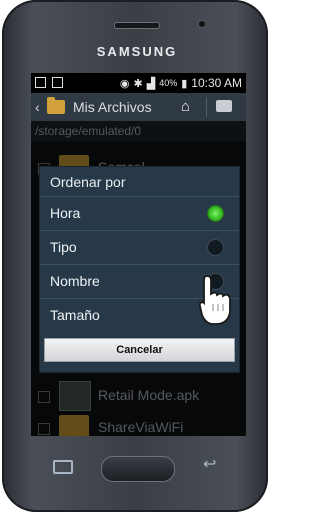 The image size is (320, 513). What do you see at coordinates (63, 467) in the screenshot?
I see `menu-key-icon` at bounding box center [63, 467].